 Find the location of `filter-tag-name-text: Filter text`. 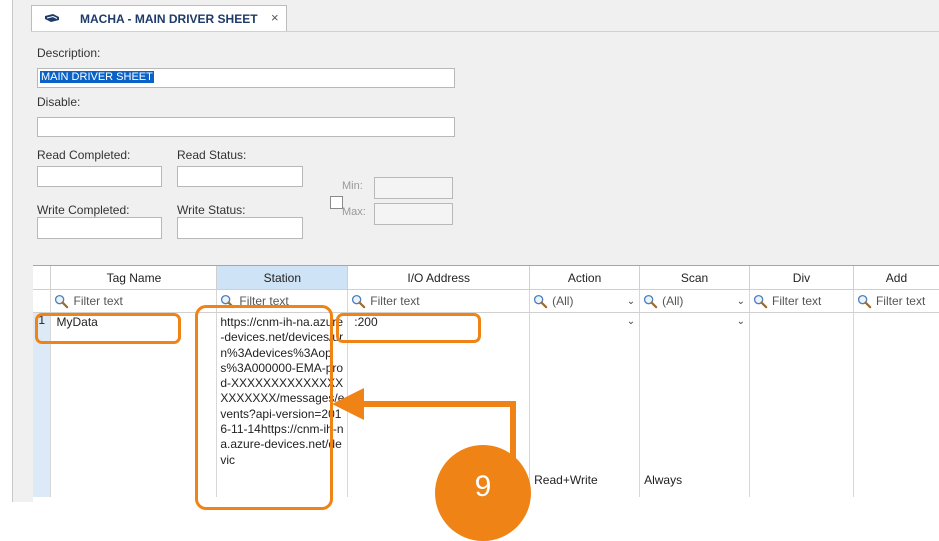

filter-tag-name-text: Filter text is located at coordinates (98, 301).